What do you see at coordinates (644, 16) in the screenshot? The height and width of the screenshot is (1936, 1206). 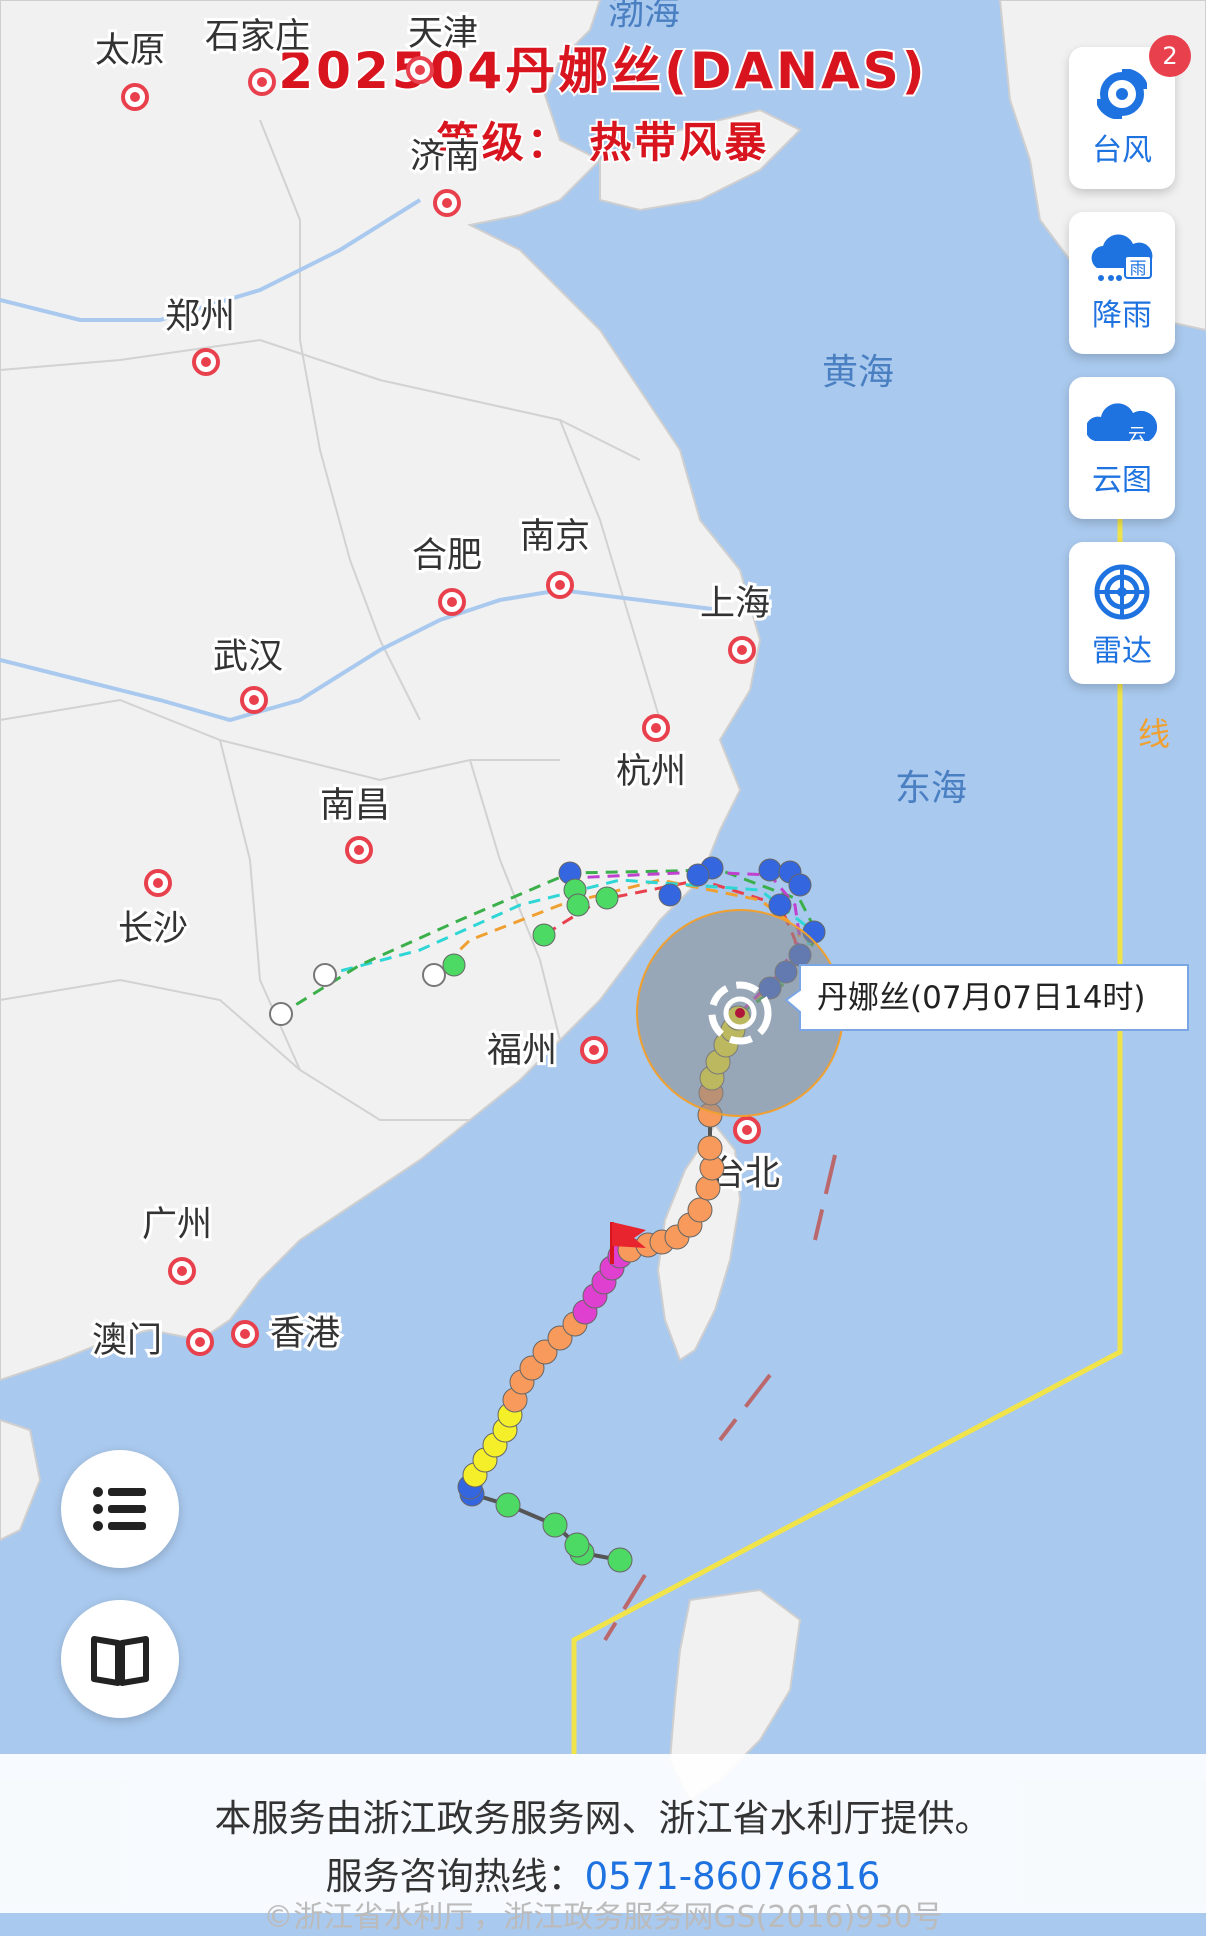 I see `sea-label-bohai: 渤海` at bounding box center [644, 16].